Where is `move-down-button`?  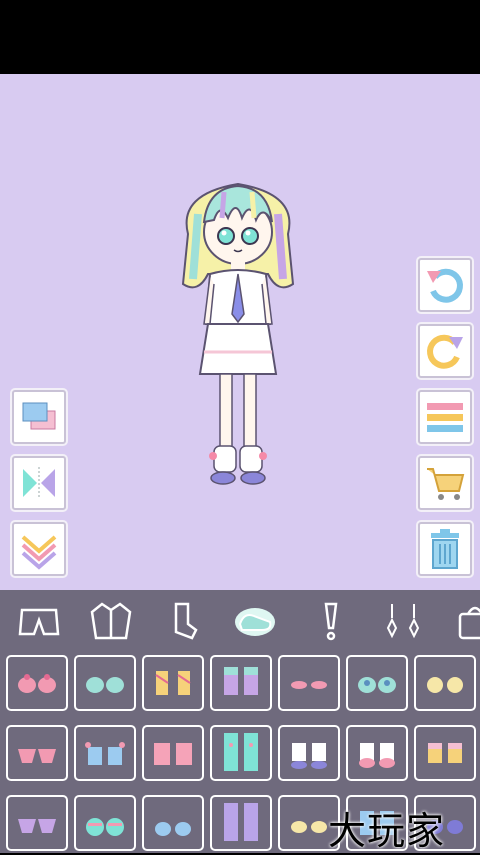 move-down-button is located at coordinates (39, 549).